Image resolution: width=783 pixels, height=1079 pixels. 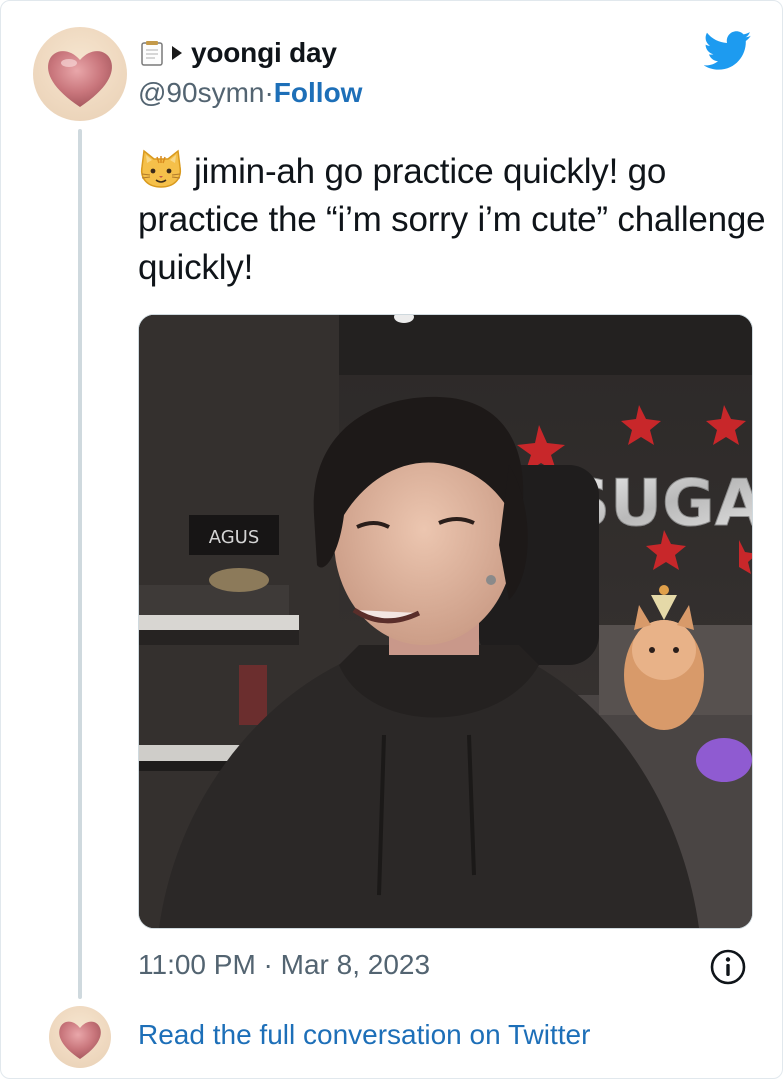 I want to click on avatar, so click(x=80, y=74).